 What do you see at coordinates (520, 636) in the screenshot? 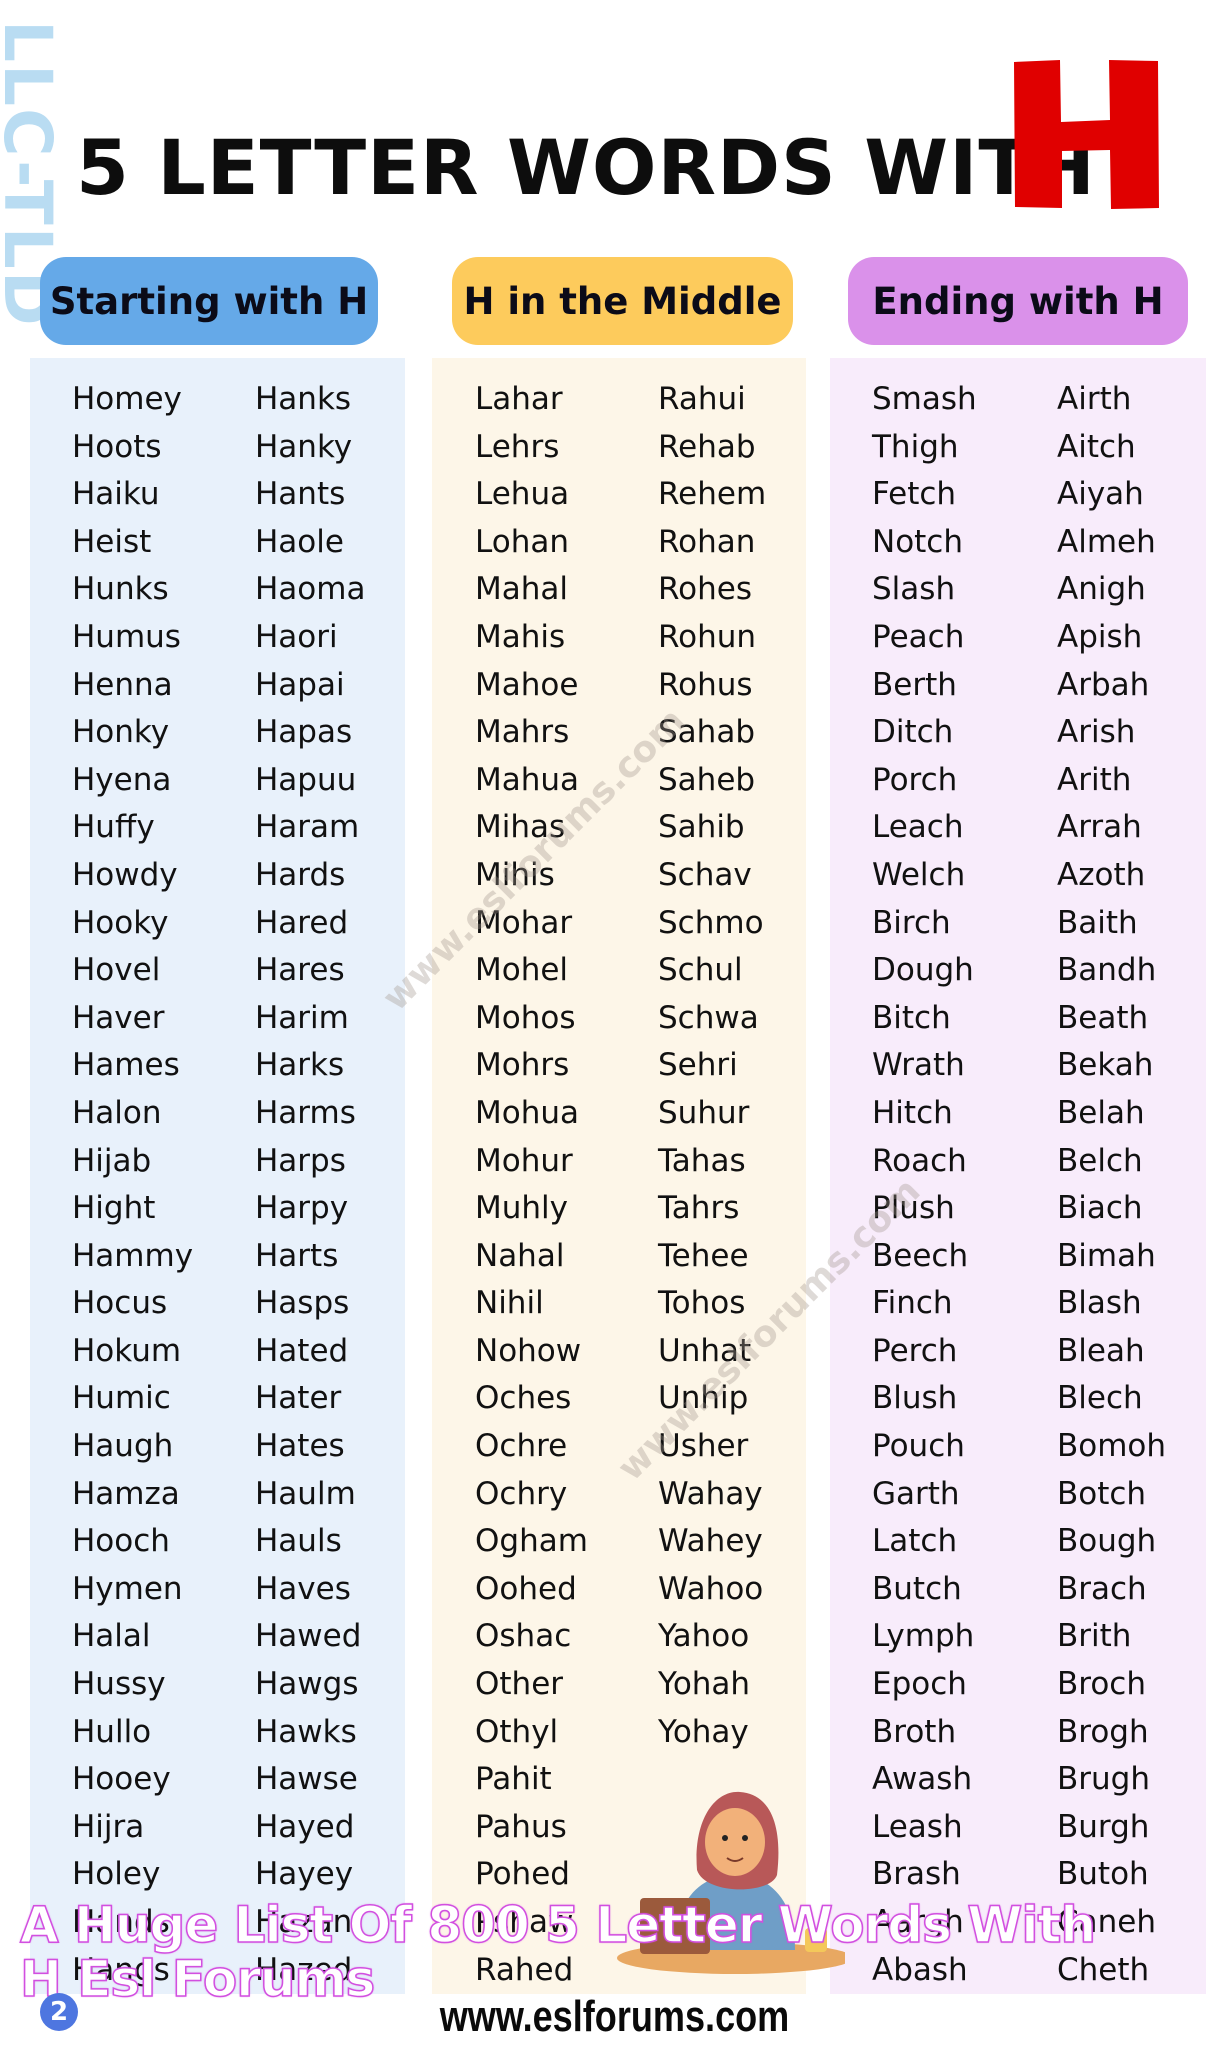
I see `word-item: Mahis` at bounding box center [520, 636].